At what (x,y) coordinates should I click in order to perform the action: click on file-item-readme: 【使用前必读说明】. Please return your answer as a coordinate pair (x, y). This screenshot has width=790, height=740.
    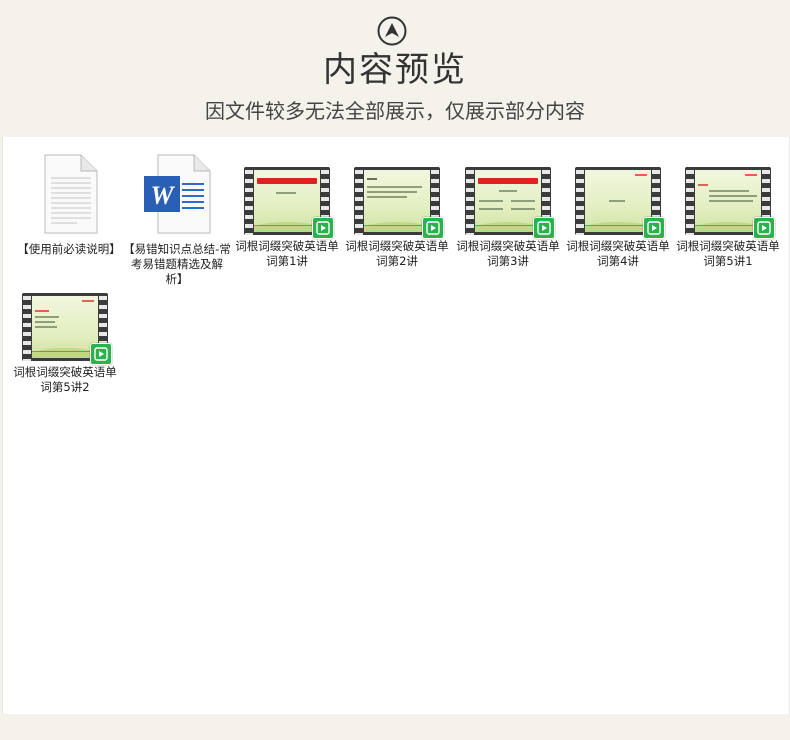
    Looking at the image, I should click on (69, 205).